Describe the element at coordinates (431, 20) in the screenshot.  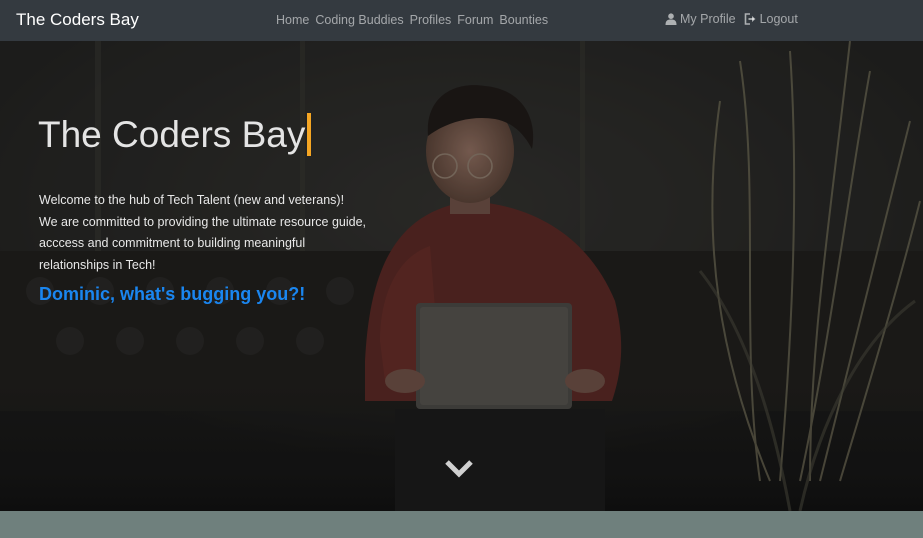
I see `nav-profiles-link: Profiles` at that location.